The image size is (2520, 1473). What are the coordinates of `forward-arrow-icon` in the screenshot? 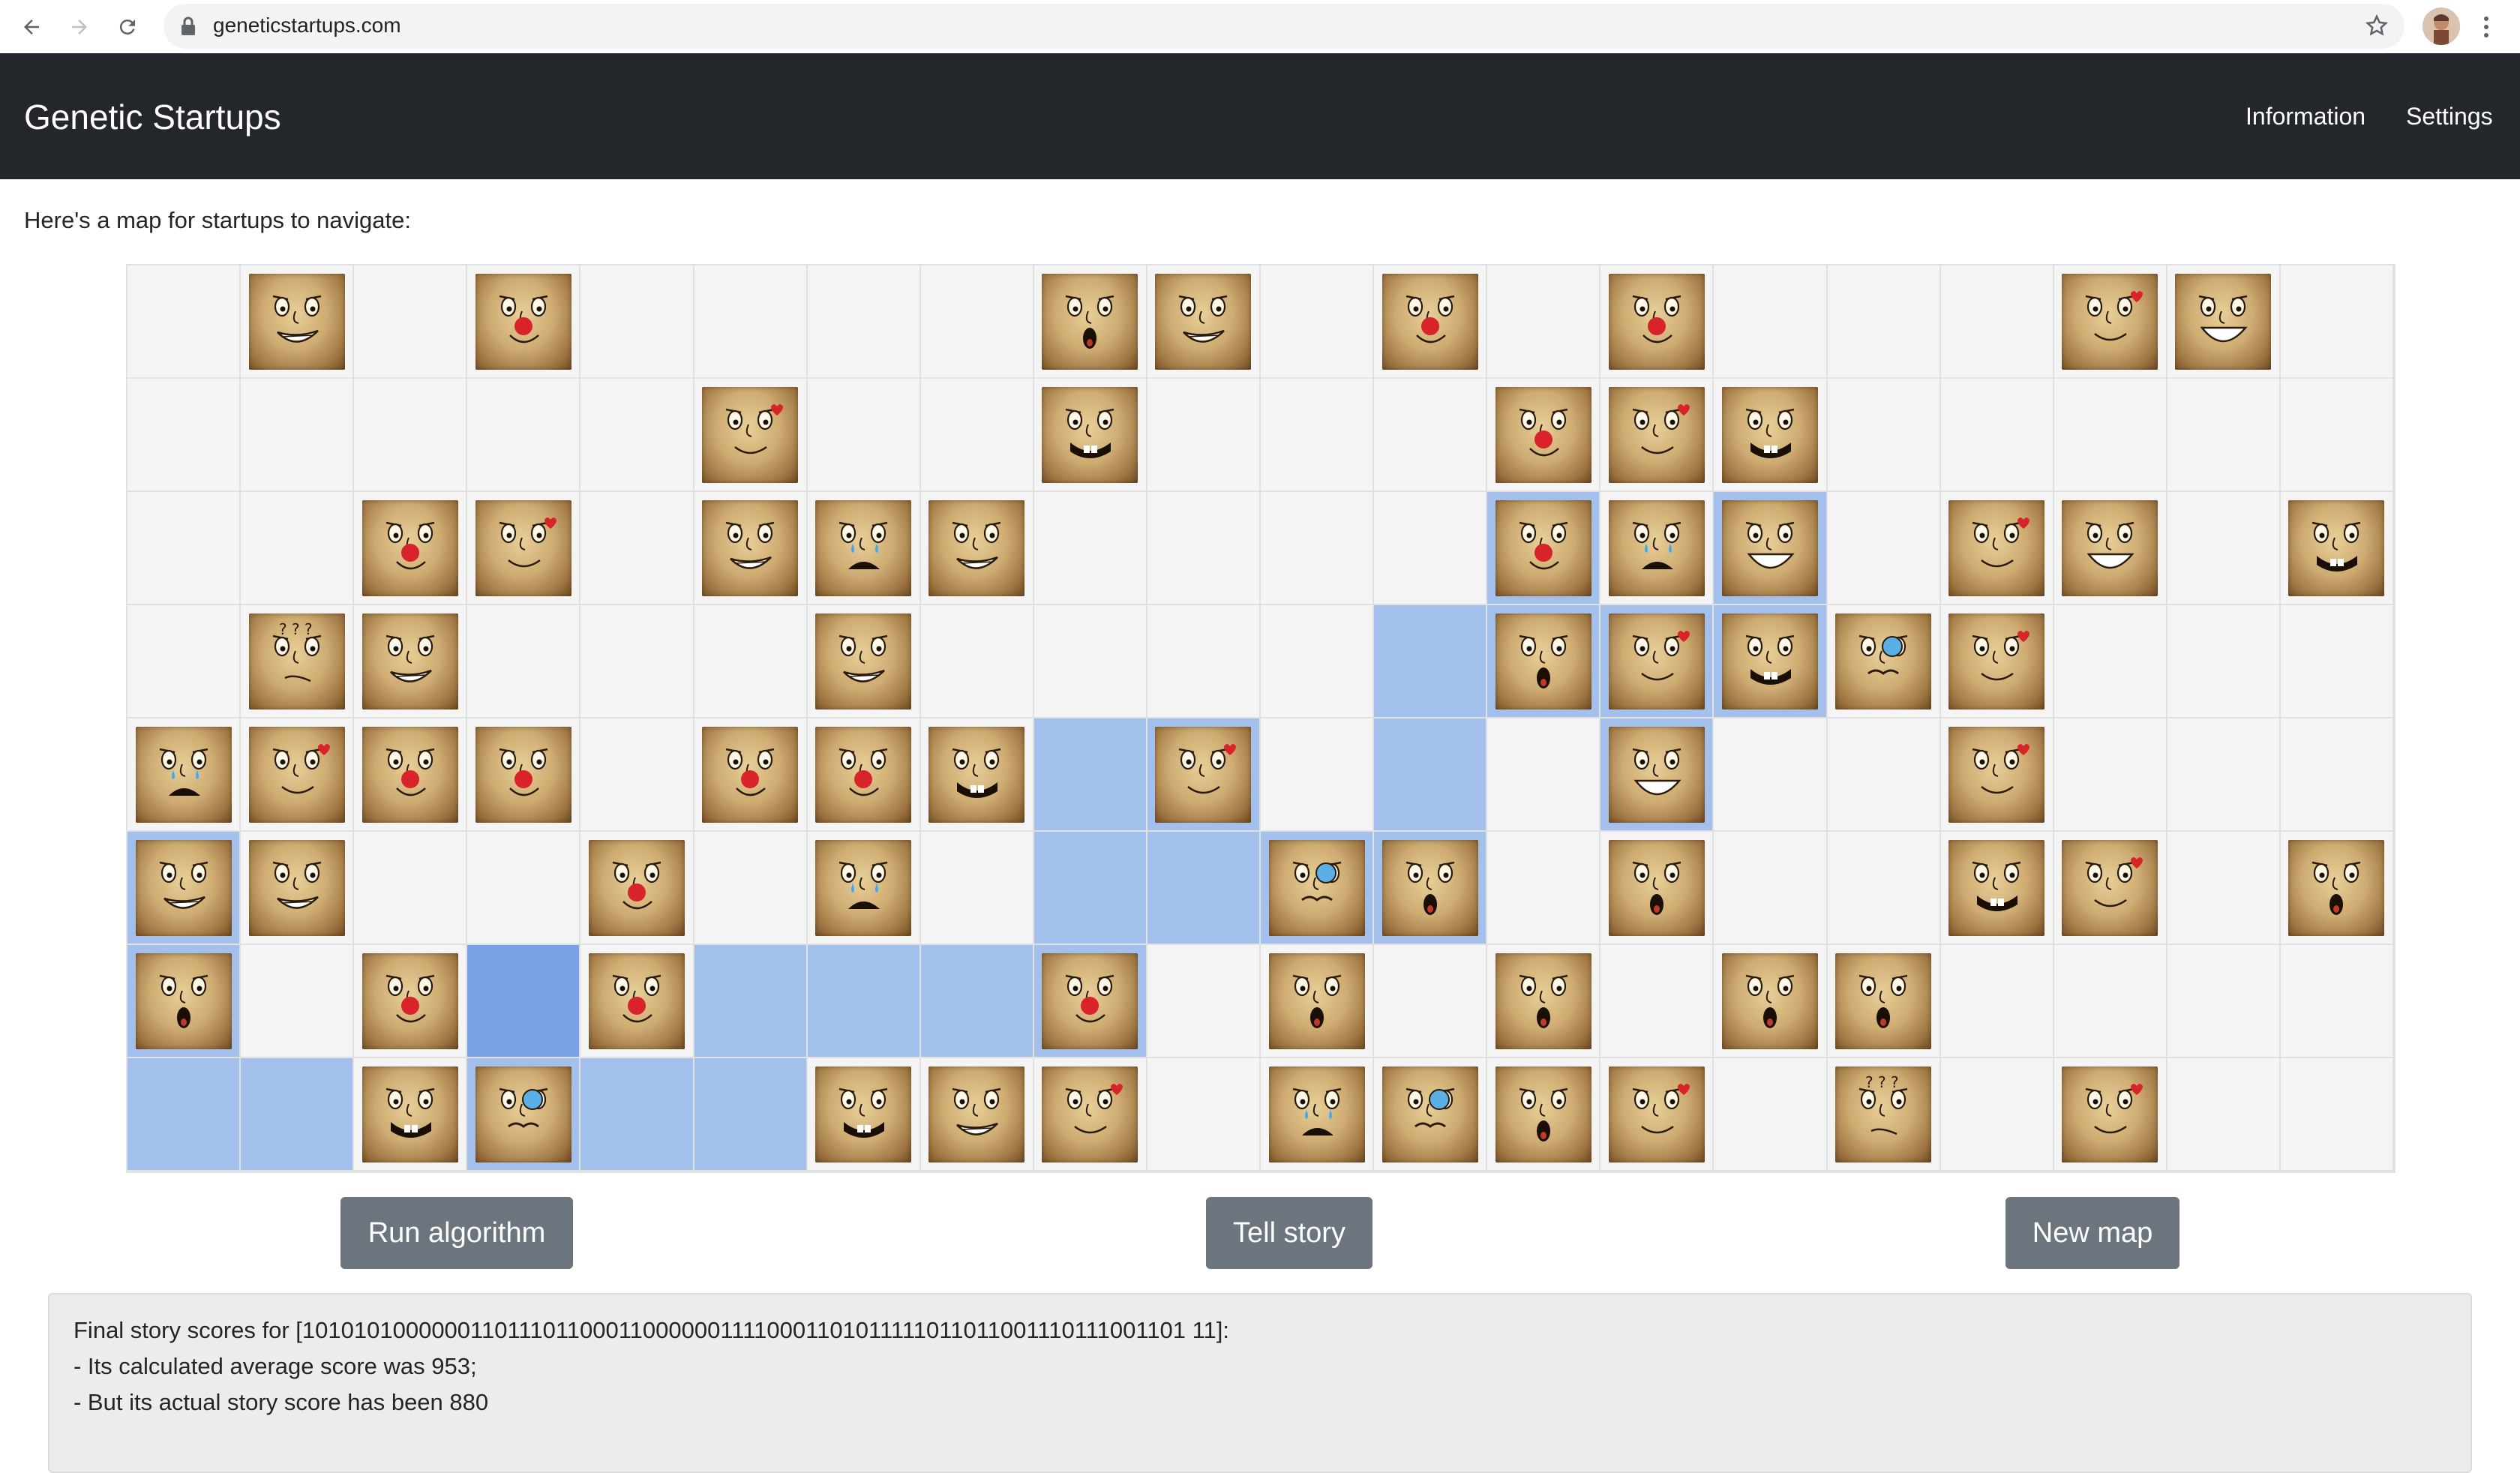 It's located at (79, 27).